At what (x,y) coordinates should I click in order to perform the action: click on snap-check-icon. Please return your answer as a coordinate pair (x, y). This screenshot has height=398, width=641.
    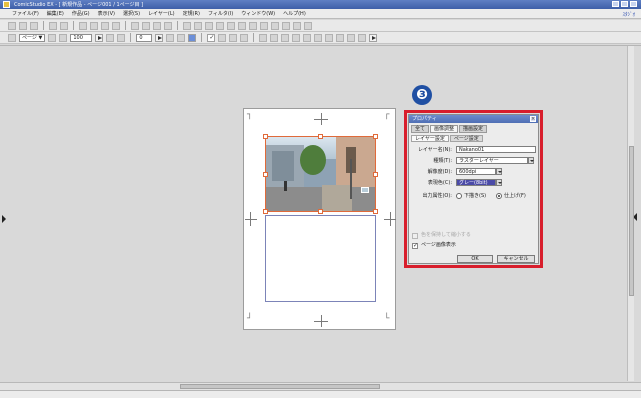
    Looking at the image, I should click on (211, 37).